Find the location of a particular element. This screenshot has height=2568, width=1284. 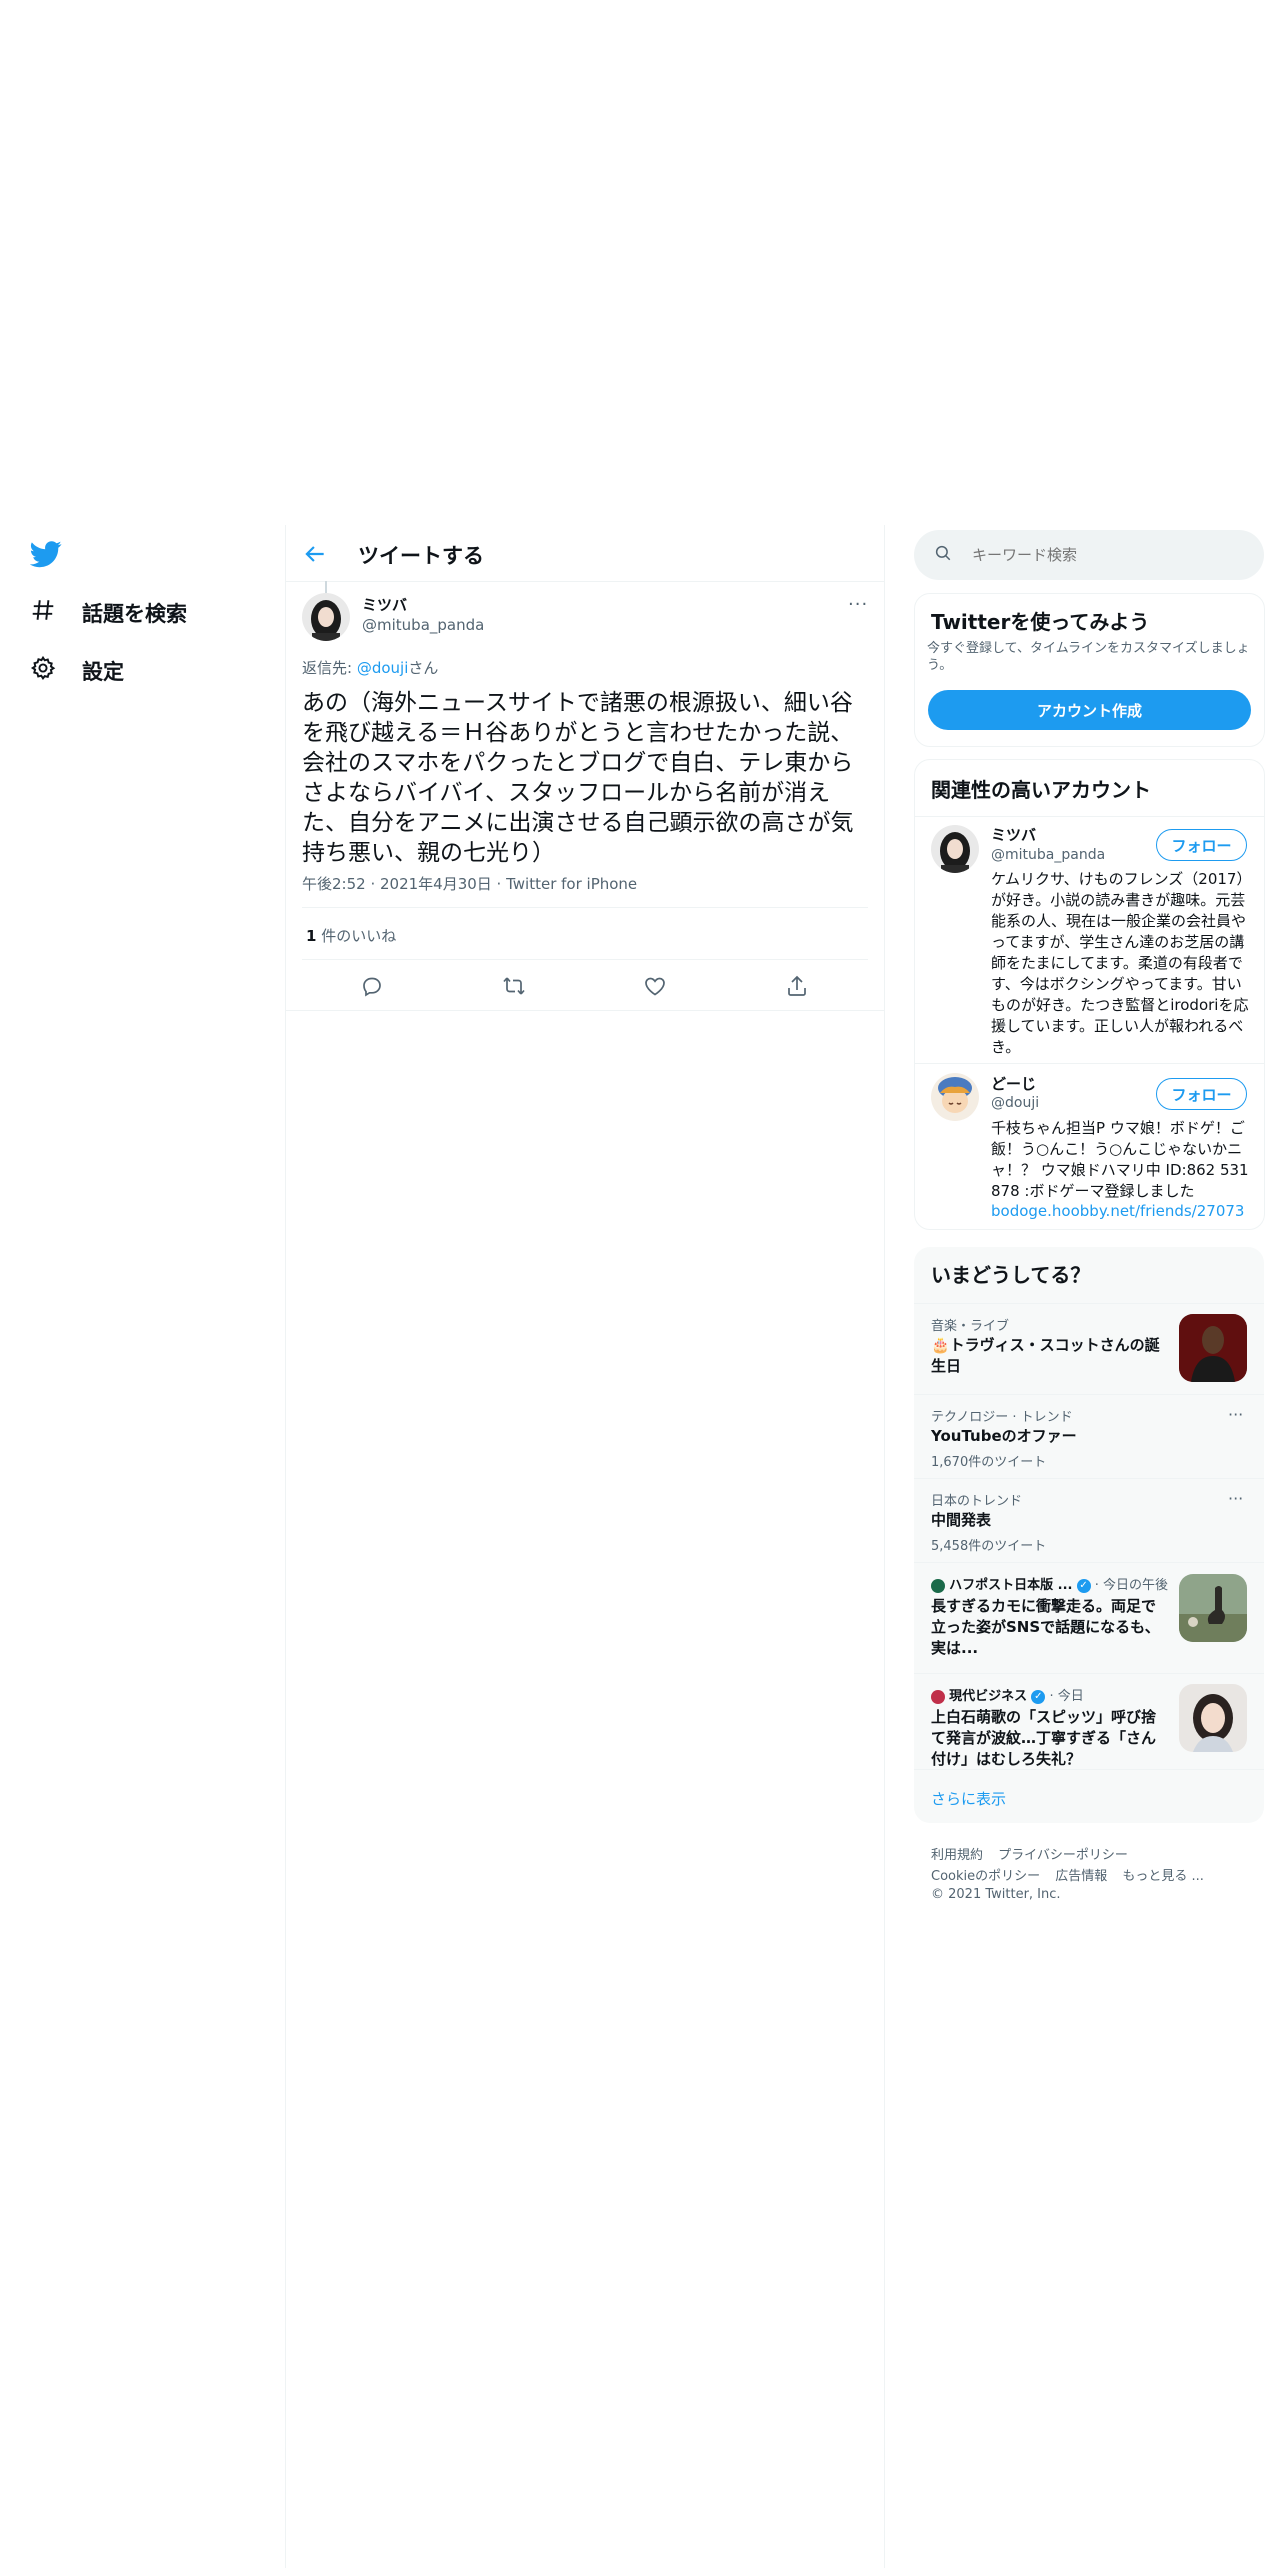

news-time: · 今日の午後 is located at coordinates (1131, 1585).